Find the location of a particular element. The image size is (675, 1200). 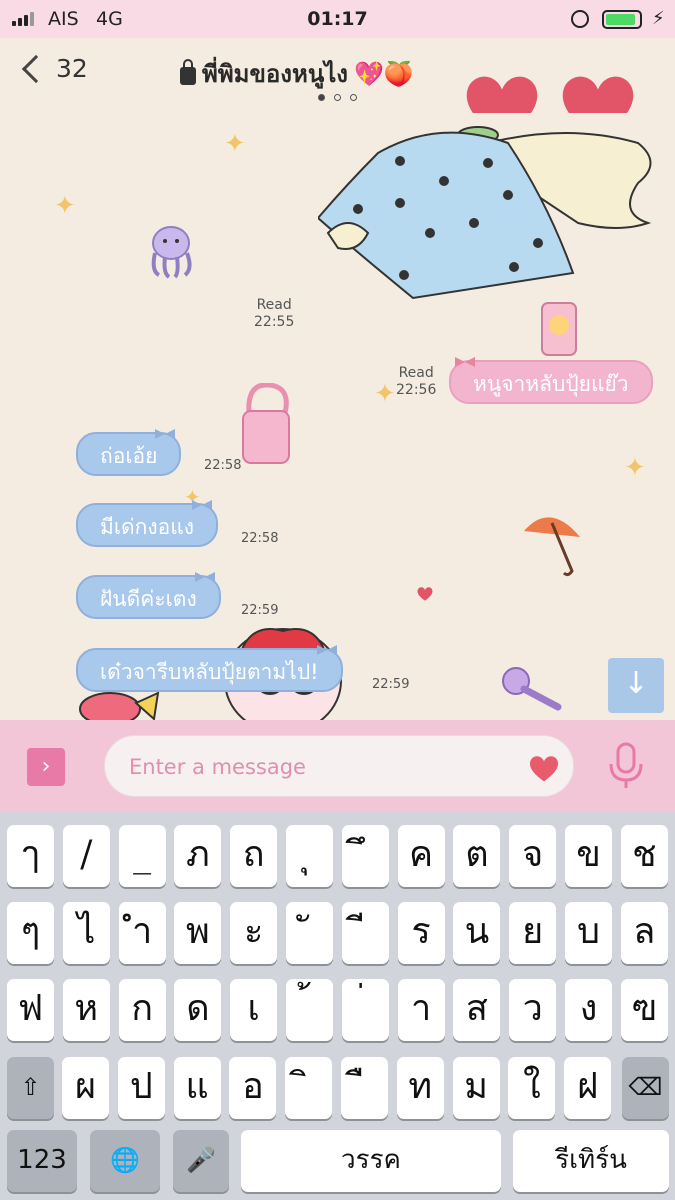

key-row1-6: ึ is located at coordinates (365, 856).